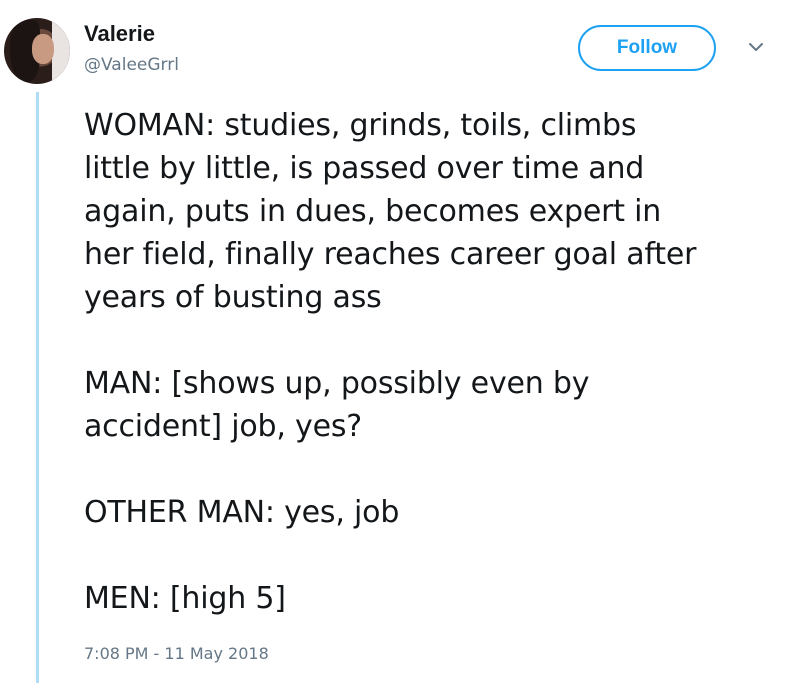  What do you see at coordinates (131, 65) in the screenshot?
I see `author-handle: @ValeeGrrl` at bounding box center [131, 65].